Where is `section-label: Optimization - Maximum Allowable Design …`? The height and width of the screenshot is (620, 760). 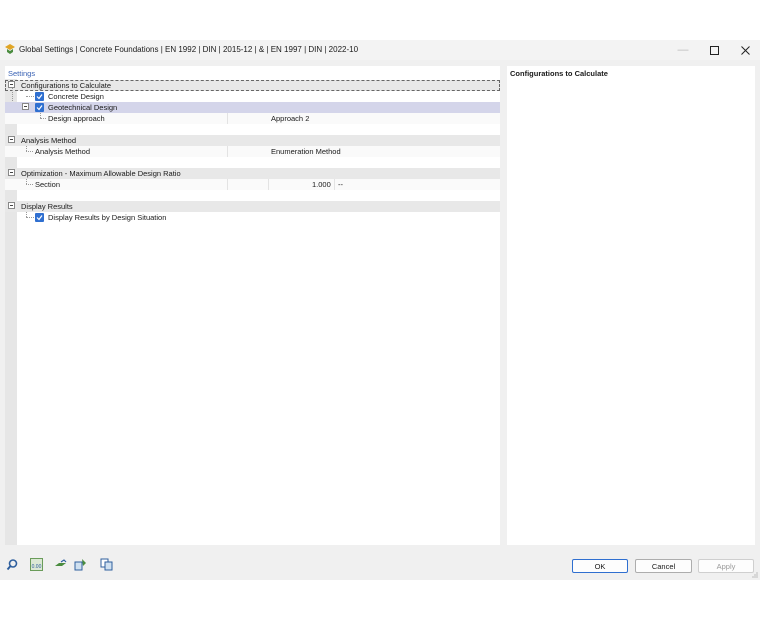 section-label: Optimization - Maximum Allowable Design … is located at coordinates (101, 173).